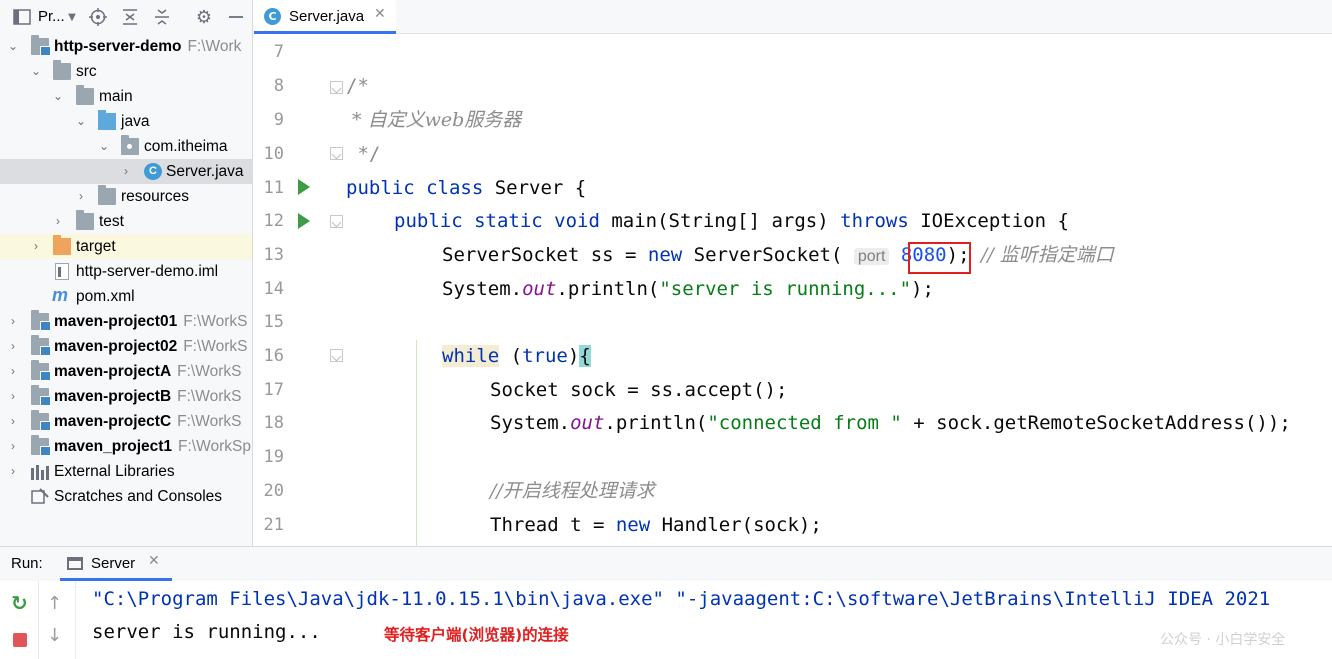  What do you see at coordinates (126, 296) in the screenshot?
I see `tree-item-pom: m pom.xml` at bounding box center [126, 296].